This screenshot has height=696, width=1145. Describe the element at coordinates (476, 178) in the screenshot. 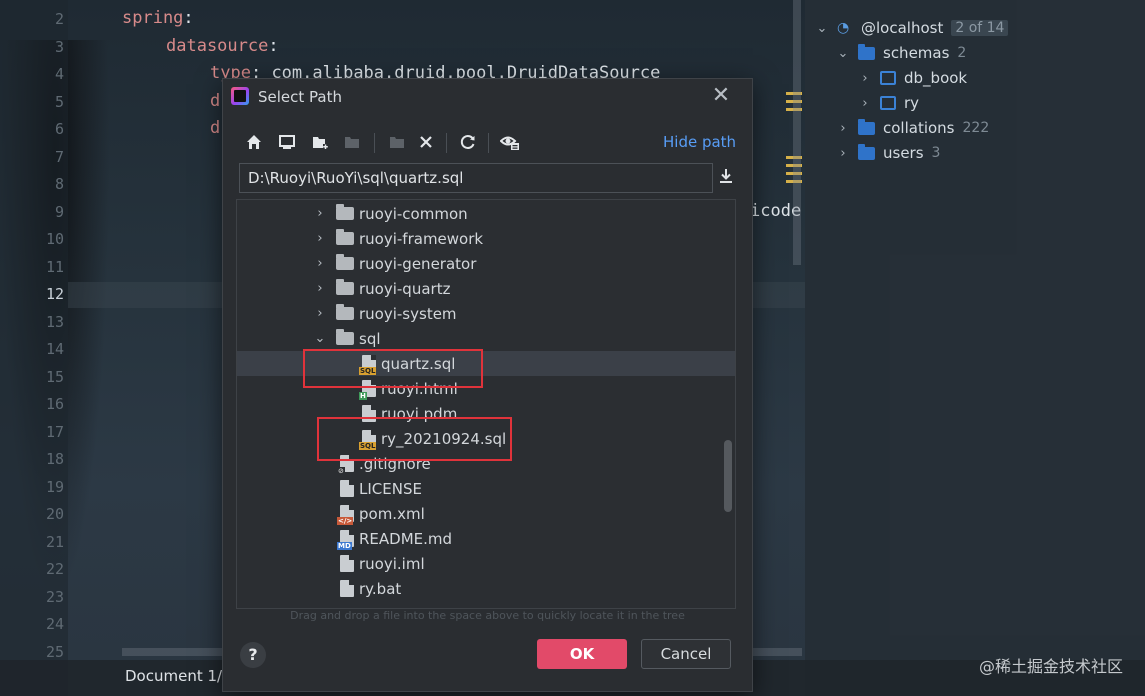

I see `path-input` at that location.